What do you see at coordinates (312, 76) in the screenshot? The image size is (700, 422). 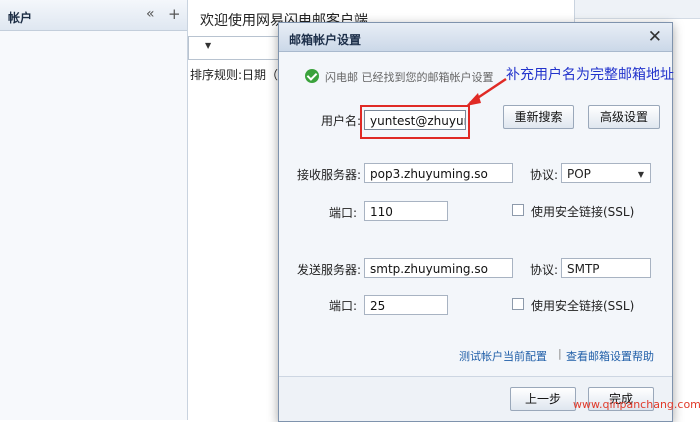 I see `check-icon` at bounding box center [312, 76].